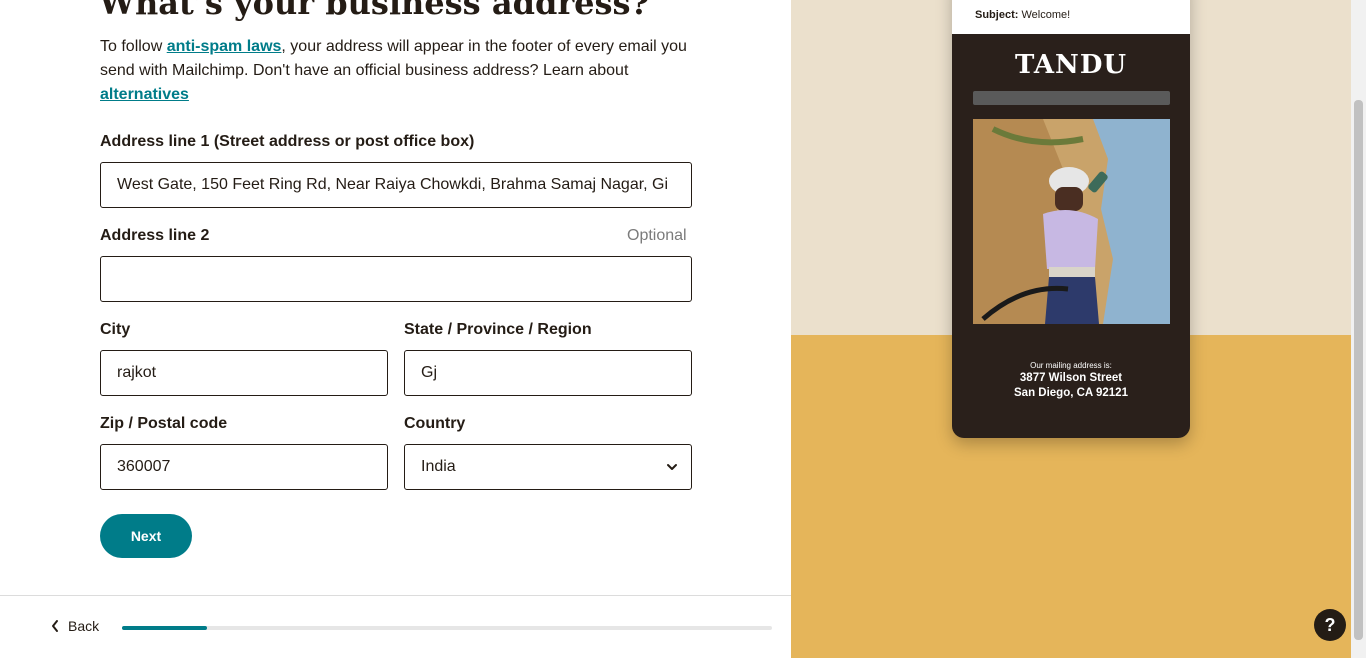  What do you see at coordinates (447, 628) in the screenshot?
I see `progress-bar` at bounding box center [447, 628].